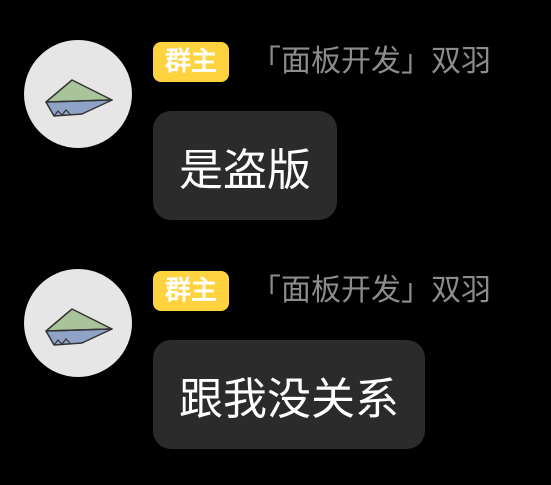 This screenshot has height=485, width=551. What do you see at coordinates (289, 394) in the screenshot?
I see `message-bubble: 跟我没关系` at bounding box center [289, 394].